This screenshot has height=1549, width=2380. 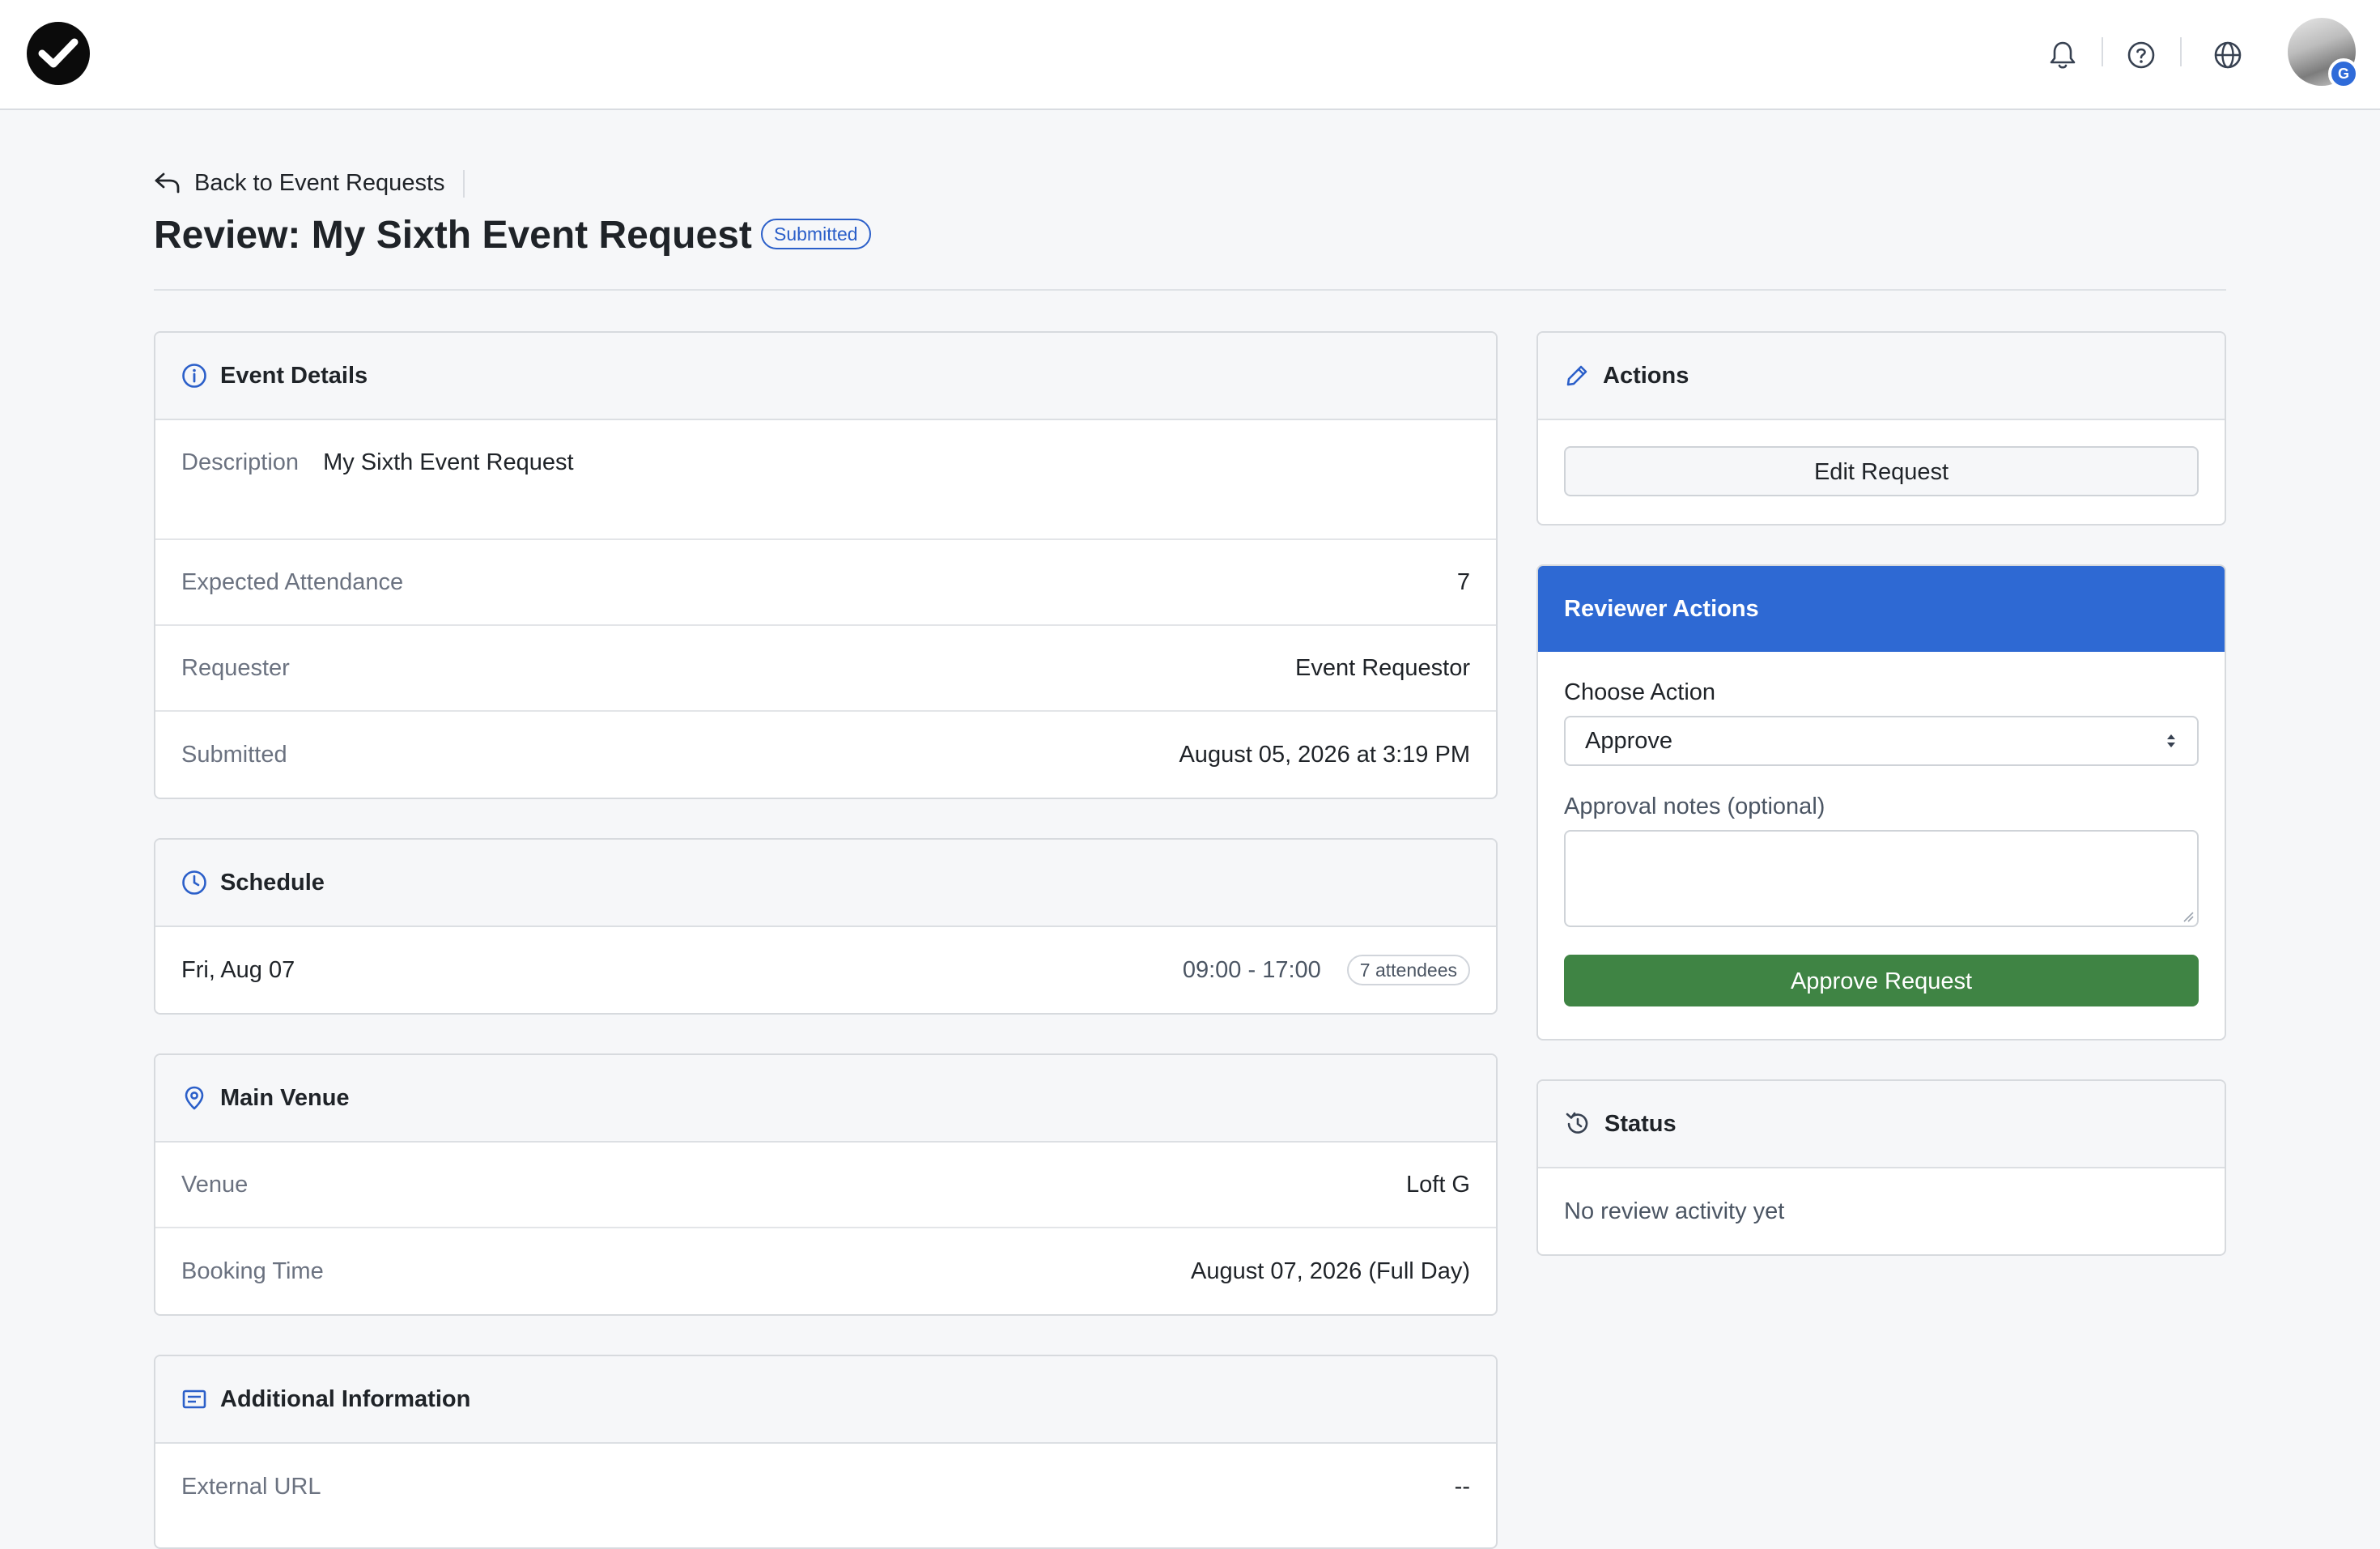 I want to click on main-venue-header: Main Venue, so click(x=825, y=1099).